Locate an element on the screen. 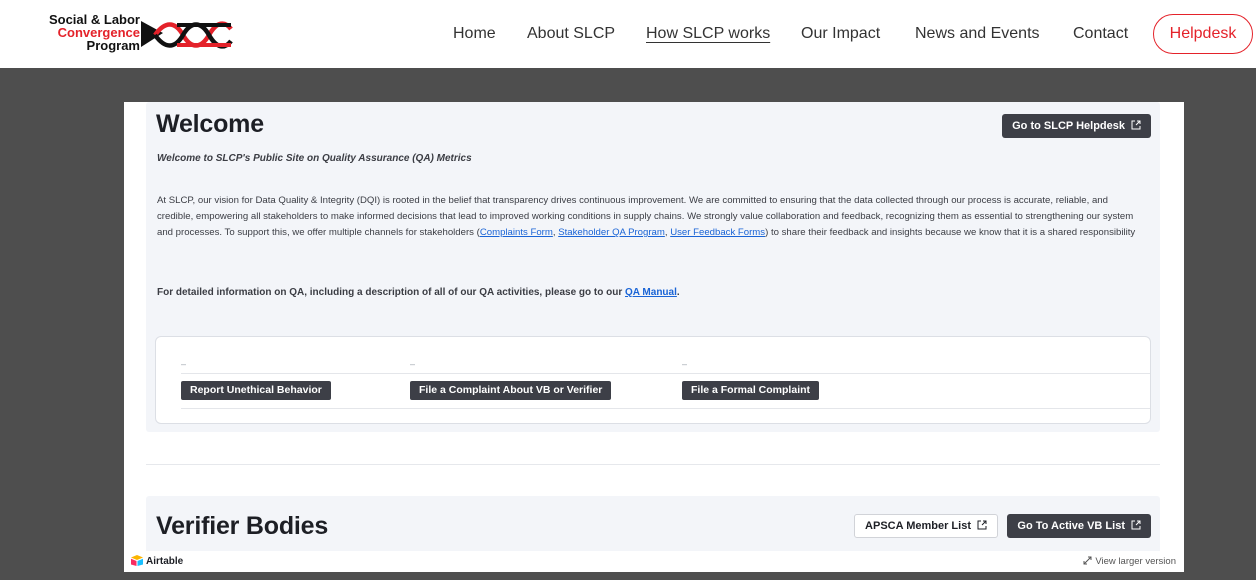  nav-item-contact: Contact is located at coordinates (1100, 34).